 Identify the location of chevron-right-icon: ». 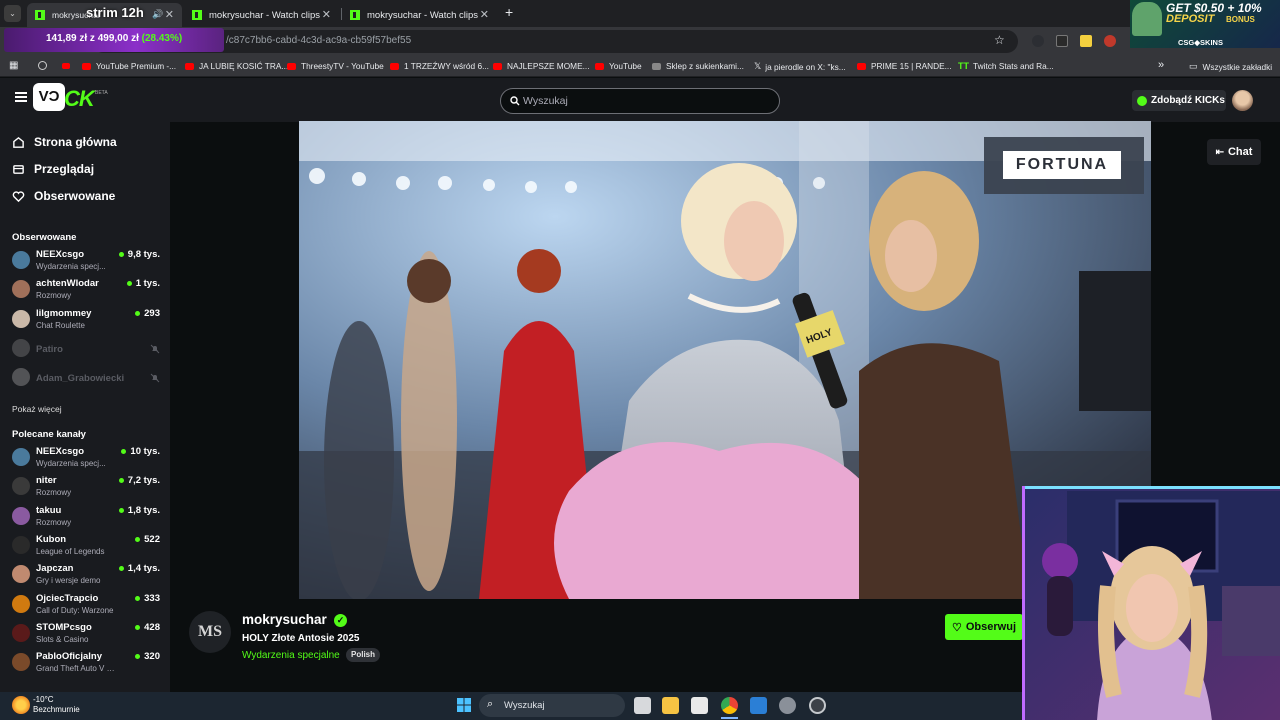
(1161, 65).